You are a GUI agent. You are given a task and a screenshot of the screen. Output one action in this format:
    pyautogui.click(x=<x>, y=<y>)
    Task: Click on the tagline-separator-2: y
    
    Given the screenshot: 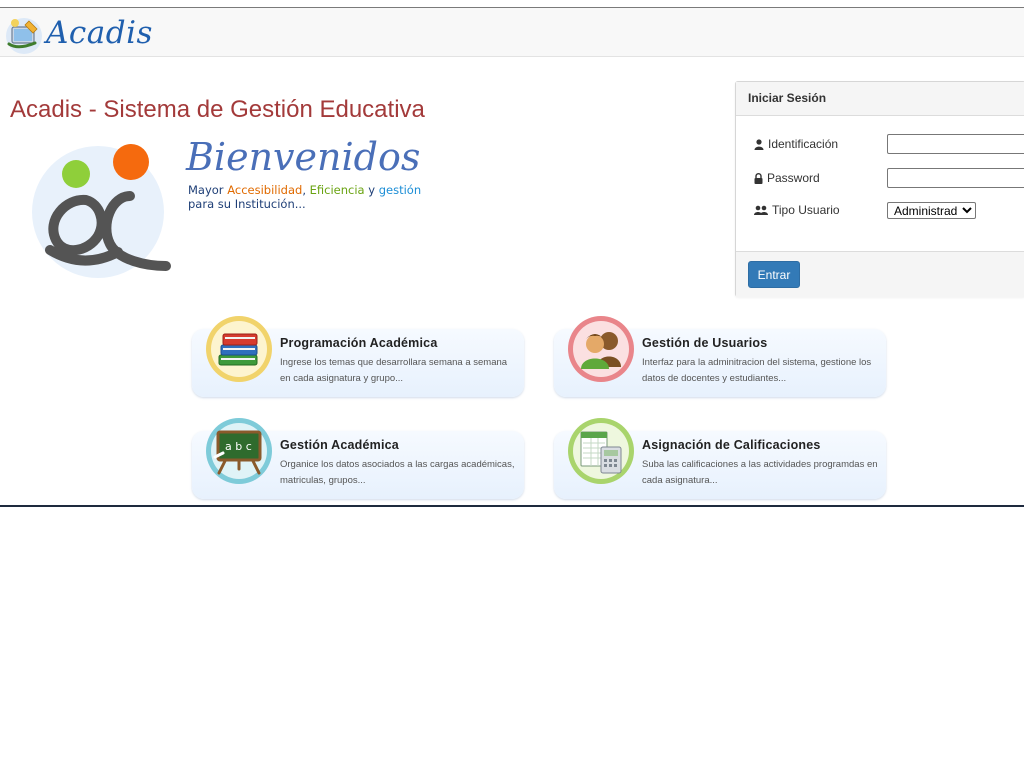 What is the action you would take?
    pyautogui.click(x=371, y=190)
    